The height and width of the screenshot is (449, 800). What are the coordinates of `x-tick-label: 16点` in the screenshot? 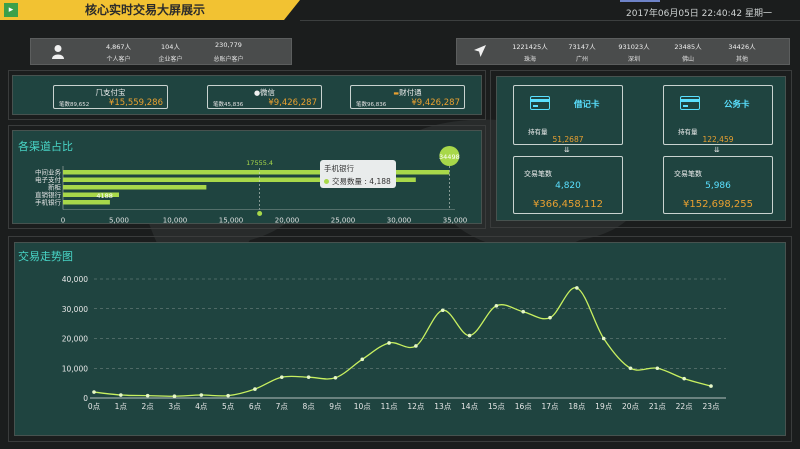 It's located at (524, 406).